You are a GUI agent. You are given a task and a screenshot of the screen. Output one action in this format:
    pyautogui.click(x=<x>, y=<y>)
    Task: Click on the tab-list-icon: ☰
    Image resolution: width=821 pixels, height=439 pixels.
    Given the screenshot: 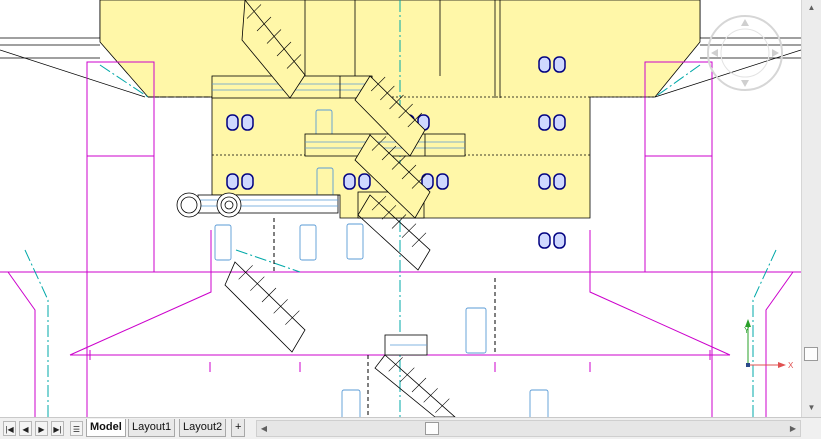 What is the action you would take?
    pyautogui.click(x=76, y=428)
    